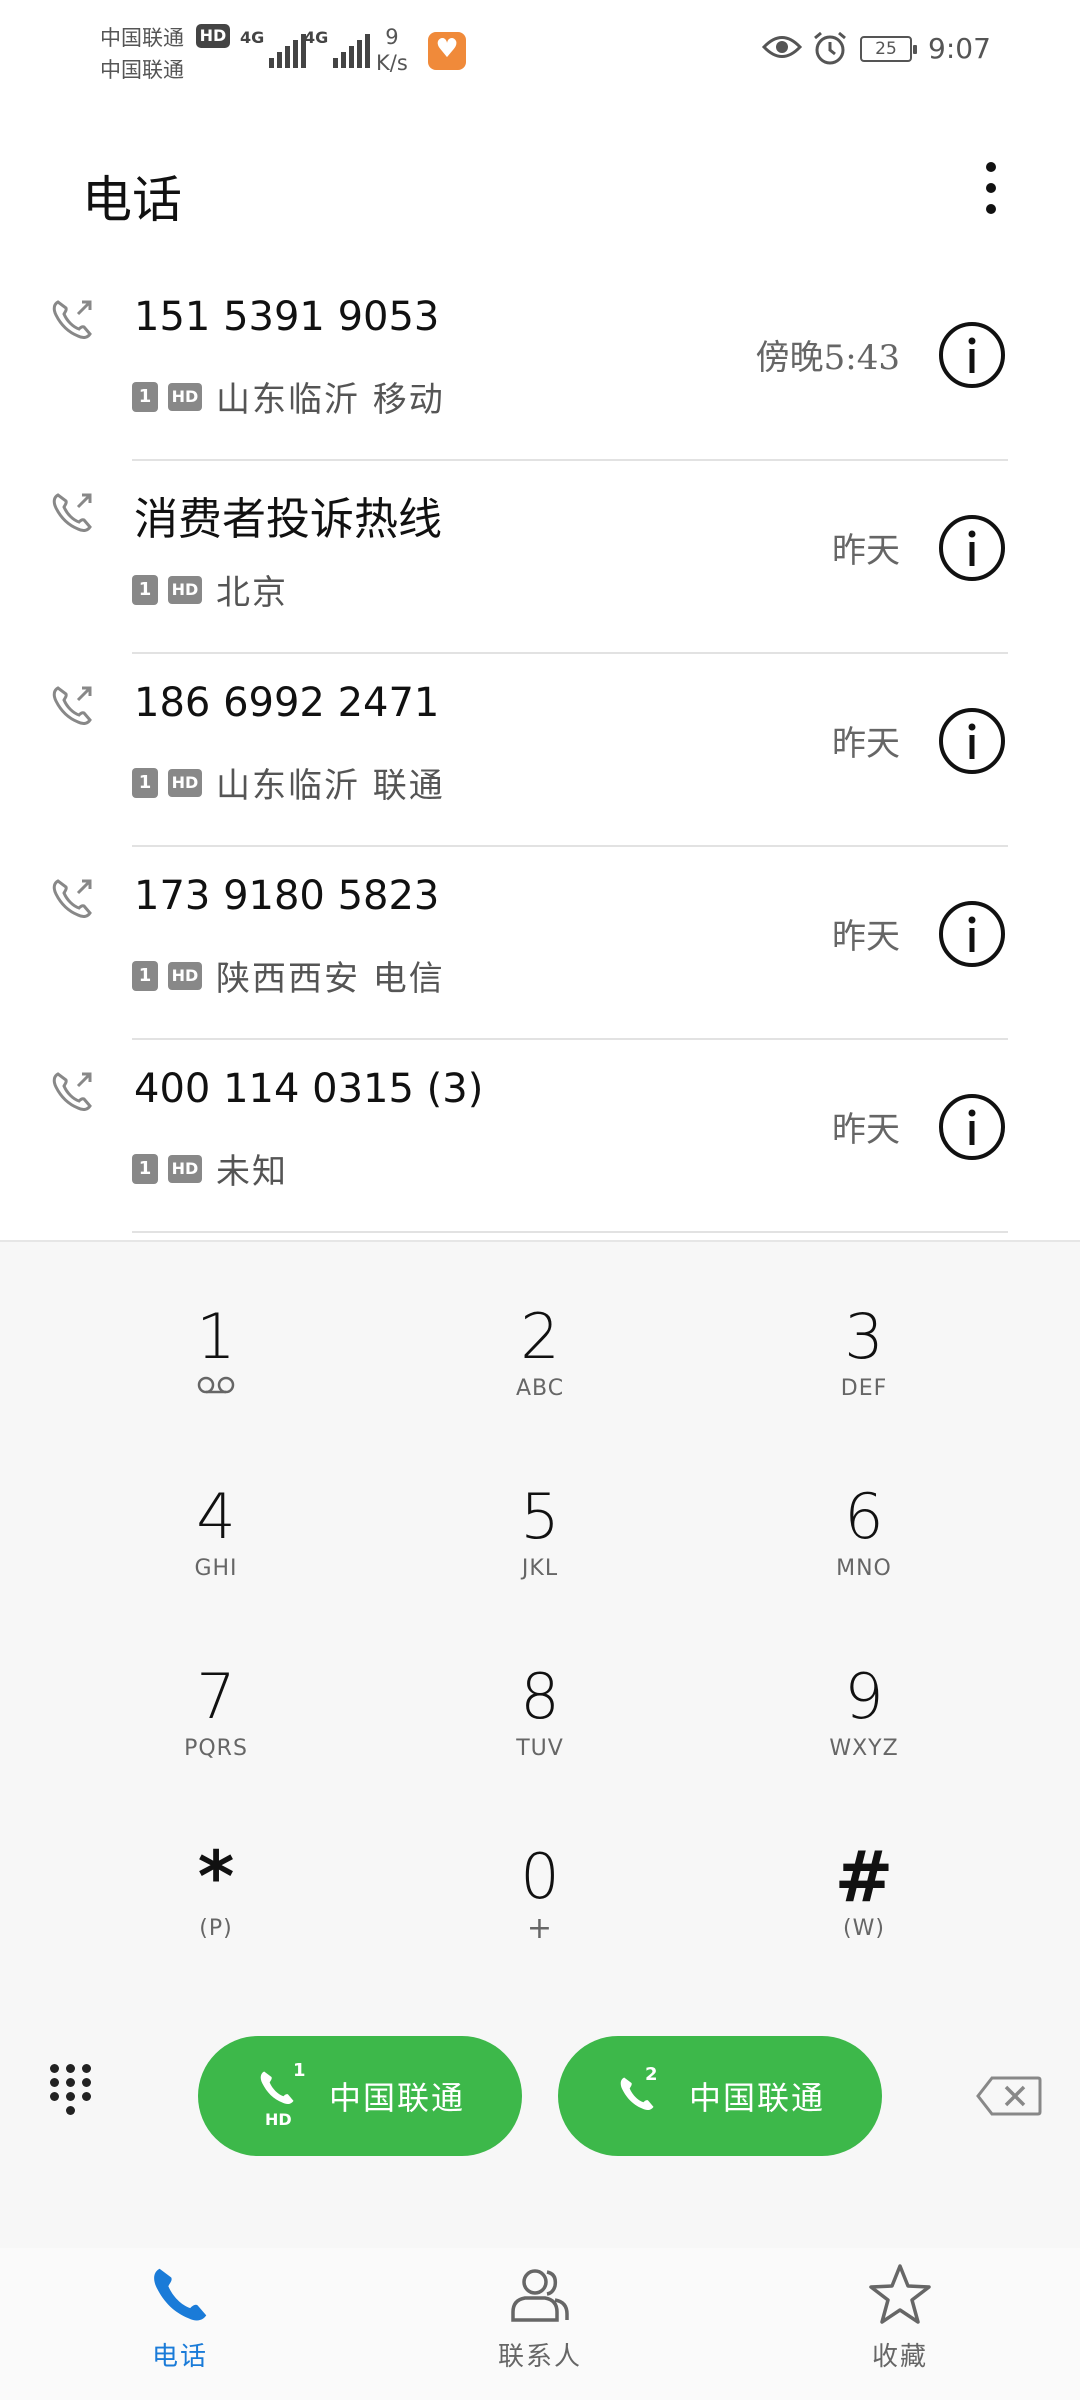  Describe the element at coordinates (540, 1336) in the screenshot. I see `key-digit: 2` at that location.